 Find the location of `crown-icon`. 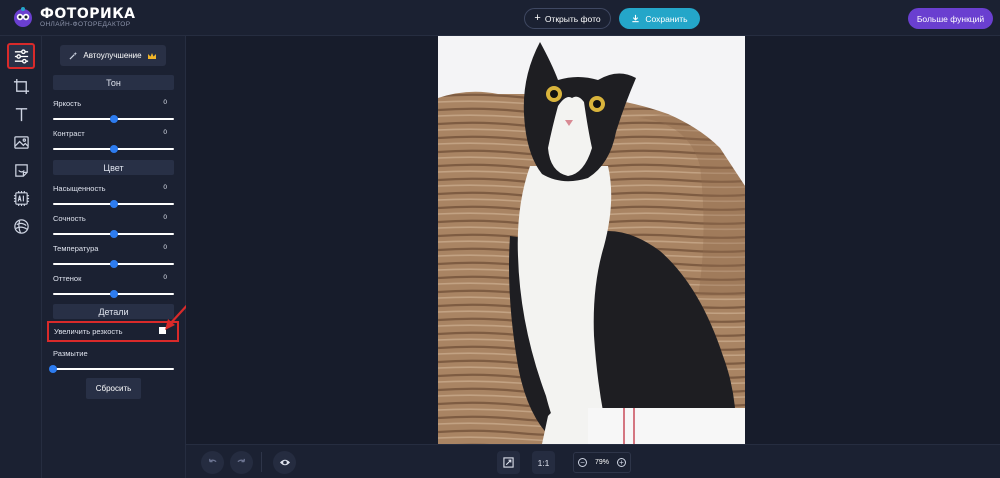

crown-icon is located at coordinates (151, 55).